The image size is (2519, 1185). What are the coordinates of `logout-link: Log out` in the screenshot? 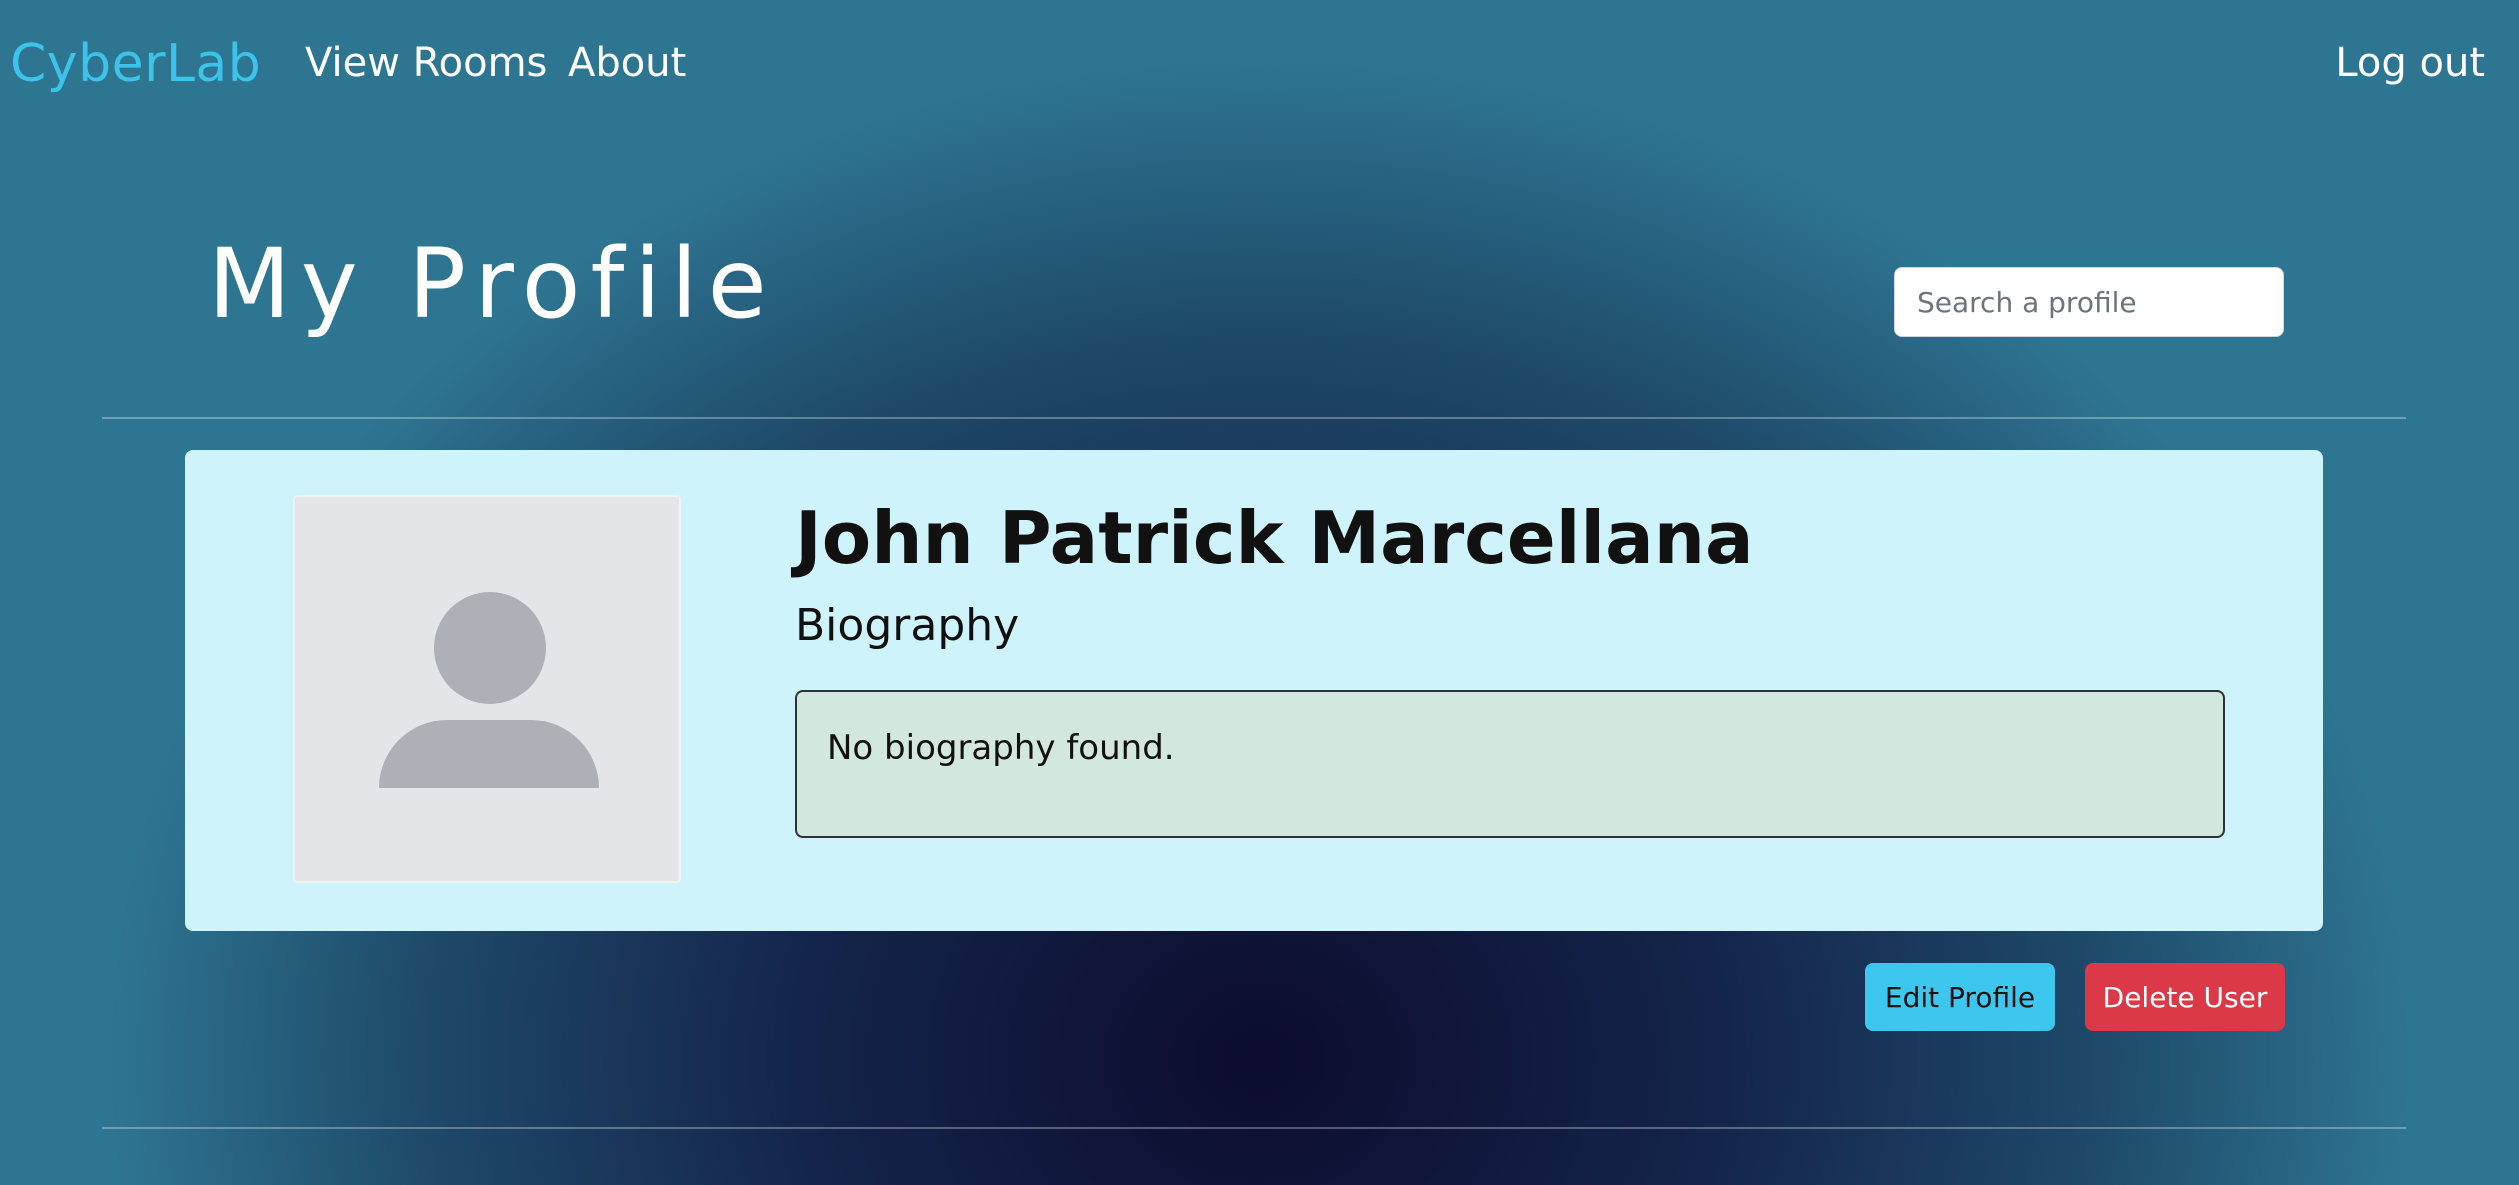 It's located at (2410, 63).